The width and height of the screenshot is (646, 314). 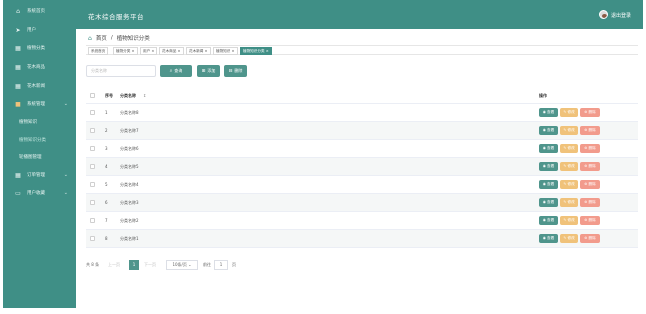 I want to click on table-row: 2 分类名称7 ◉ 查看 ✎ 修改 ⊗ 删除, so click(x=362, y=131).